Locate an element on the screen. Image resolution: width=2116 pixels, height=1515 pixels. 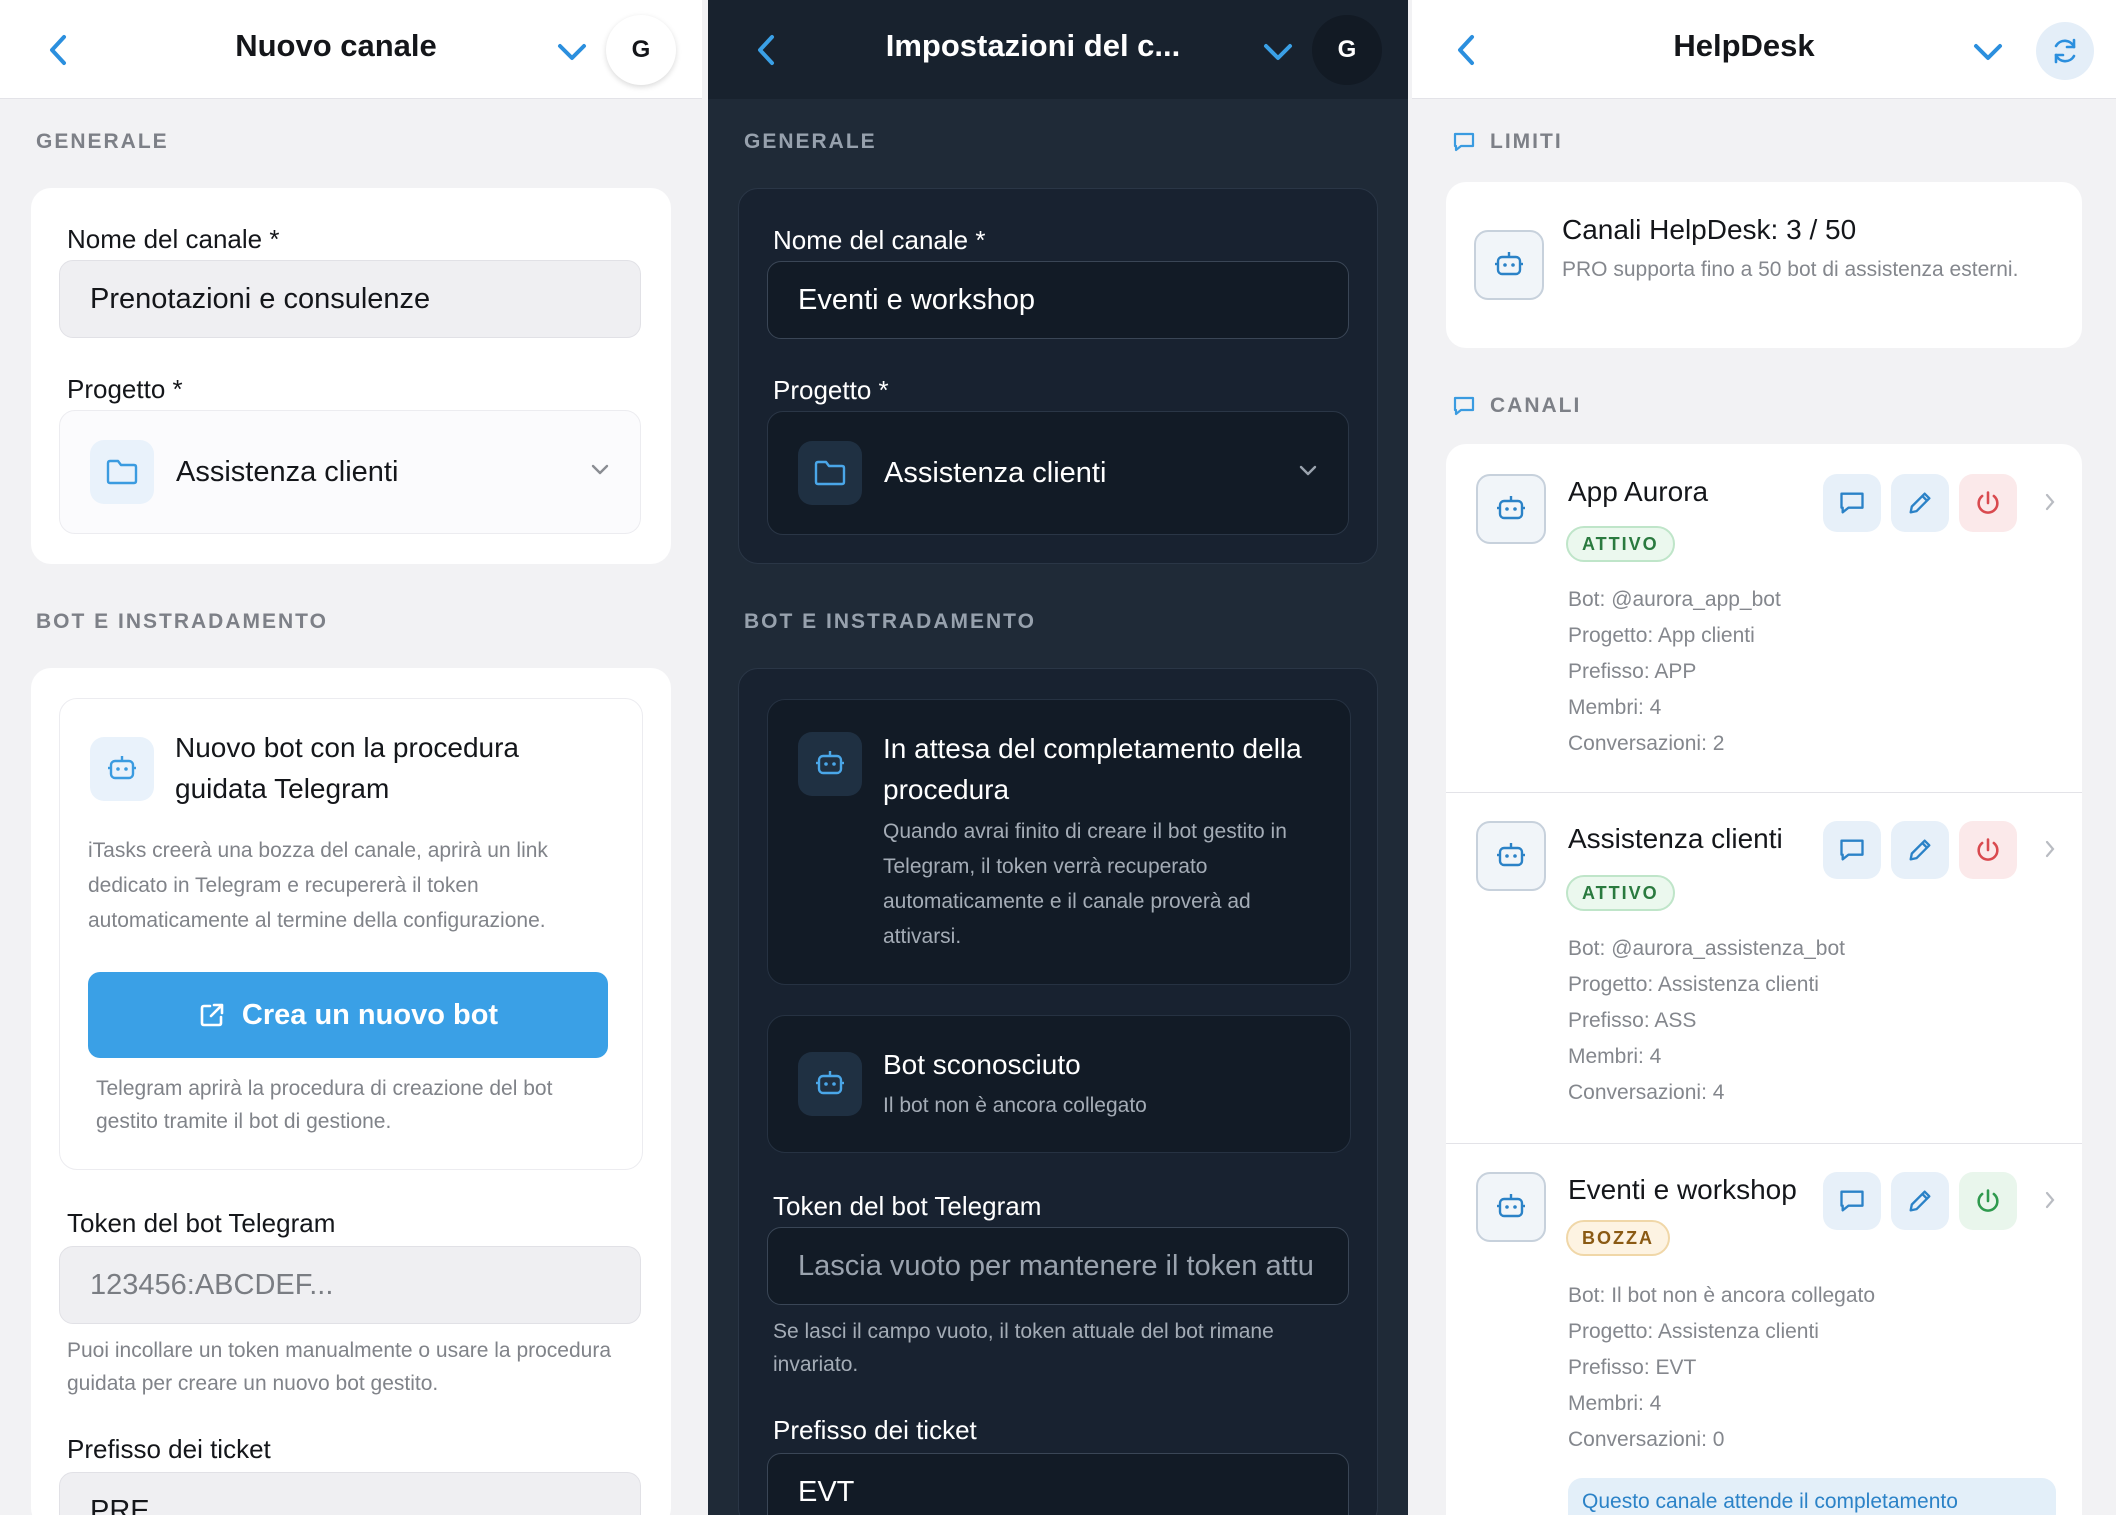
create-bot-label: Crea un nuovo bot is located at coordinates (370, 1014).